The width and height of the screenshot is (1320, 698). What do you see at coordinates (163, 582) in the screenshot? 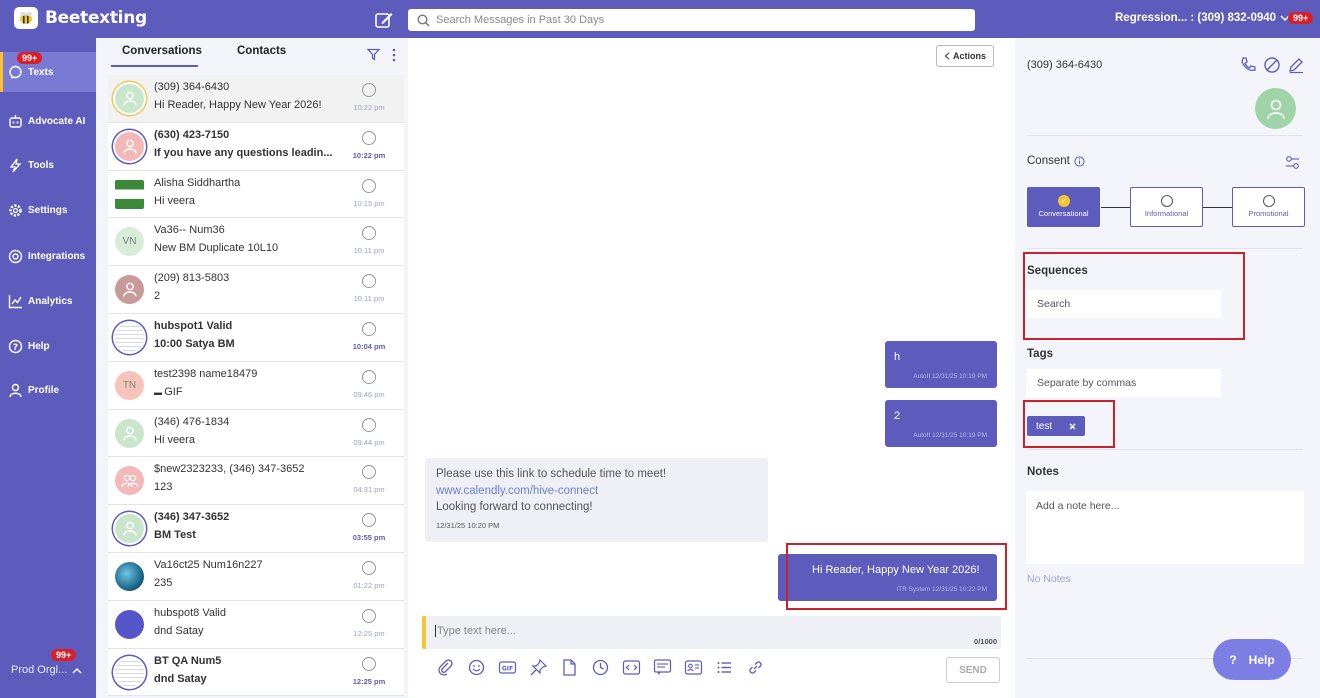
I see `conversation-preview-text: 235` at bounding box center [163, 582].